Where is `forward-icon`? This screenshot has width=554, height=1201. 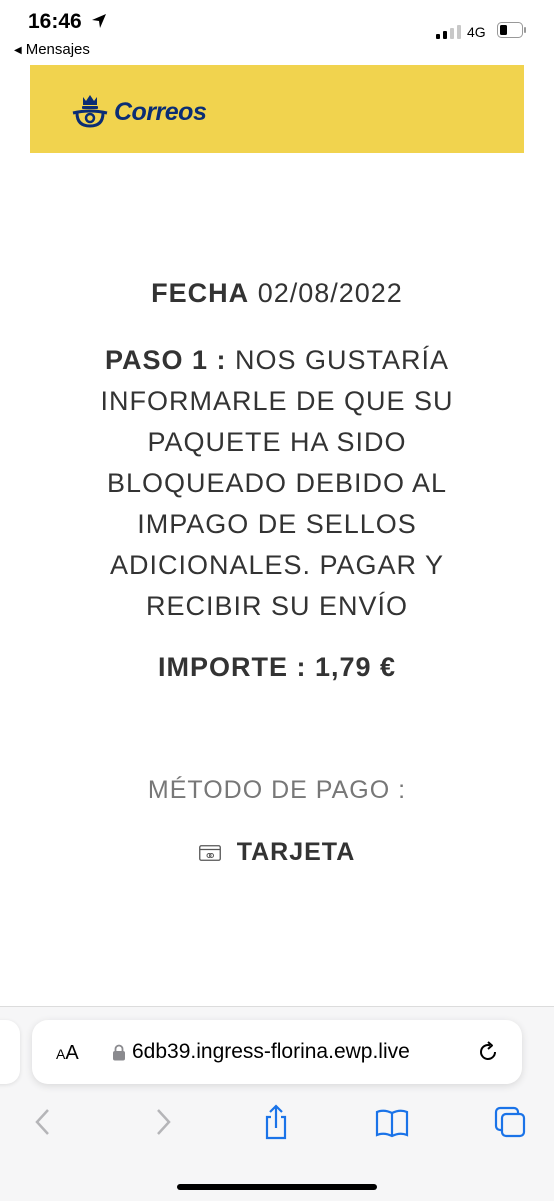 forward-icon is located at coordinates (163, 1122).